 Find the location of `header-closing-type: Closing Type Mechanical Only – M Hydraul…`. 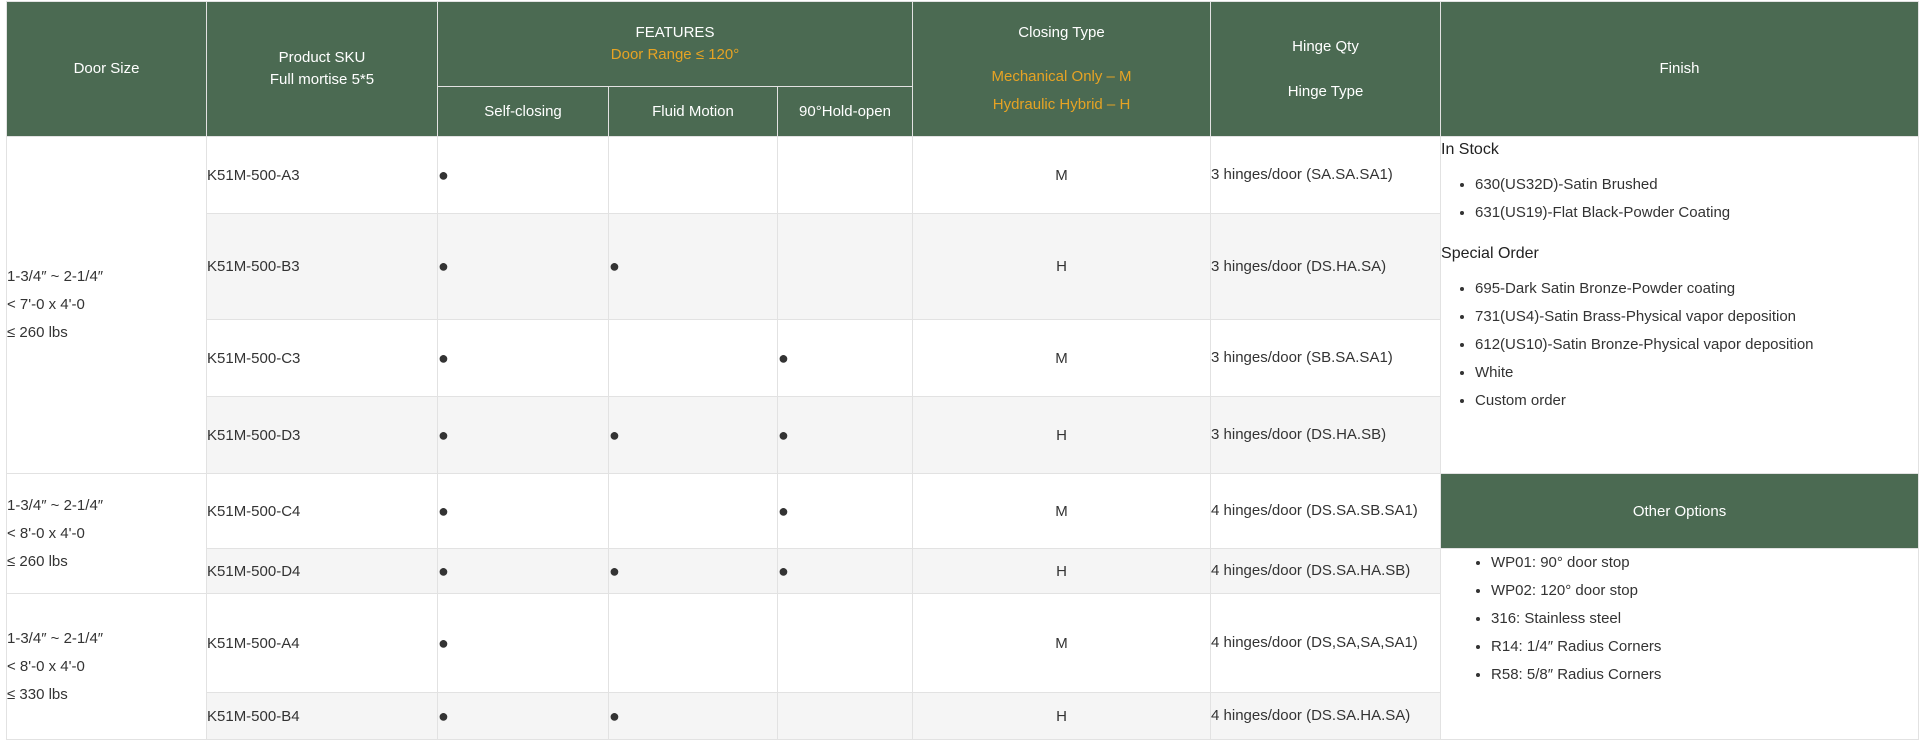

header-closing-type: Closing Type Mechanical Only – M Hydraul… is located at coordinates (1062, 69).